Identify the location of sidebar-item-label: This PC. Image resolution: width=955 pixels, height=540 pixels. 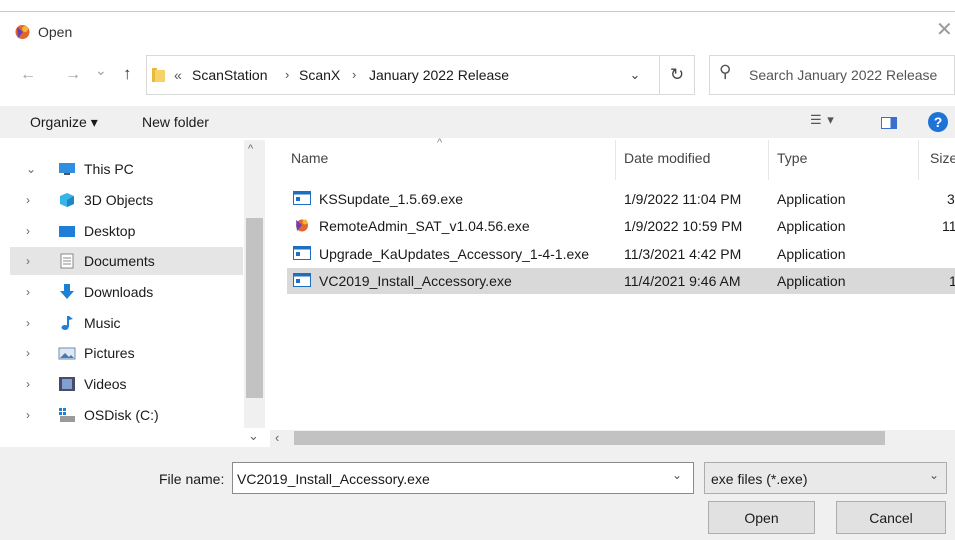
(109, 169).